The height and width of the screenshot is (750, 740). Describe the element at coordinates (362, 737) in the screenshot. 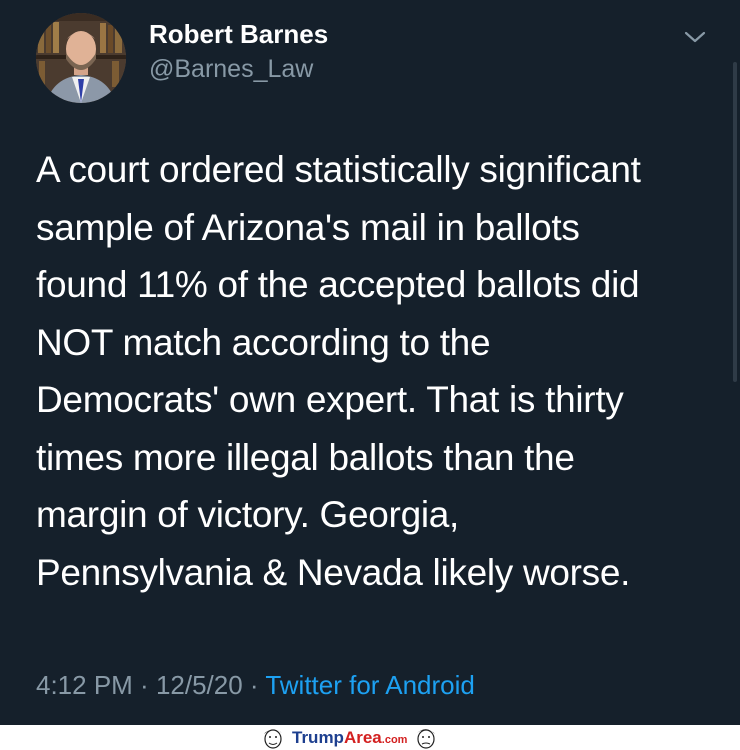

I see `watermark-text-area: Area` at that location.